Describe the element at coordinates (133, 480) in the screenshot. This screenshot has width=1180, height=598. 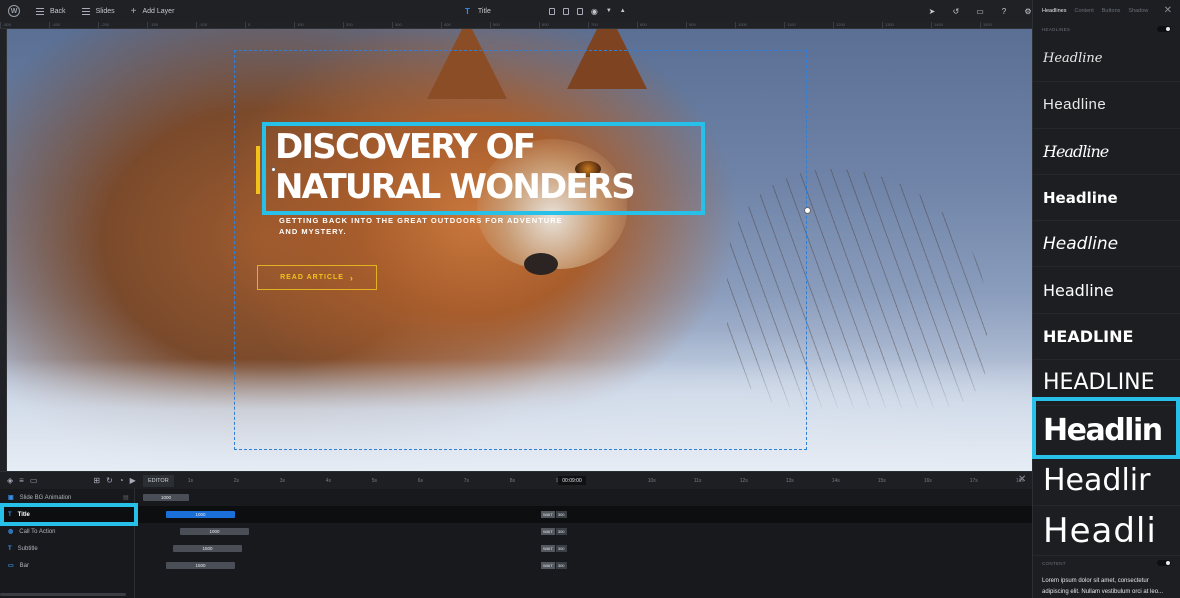
I see `play-icon: ▶` at that location.